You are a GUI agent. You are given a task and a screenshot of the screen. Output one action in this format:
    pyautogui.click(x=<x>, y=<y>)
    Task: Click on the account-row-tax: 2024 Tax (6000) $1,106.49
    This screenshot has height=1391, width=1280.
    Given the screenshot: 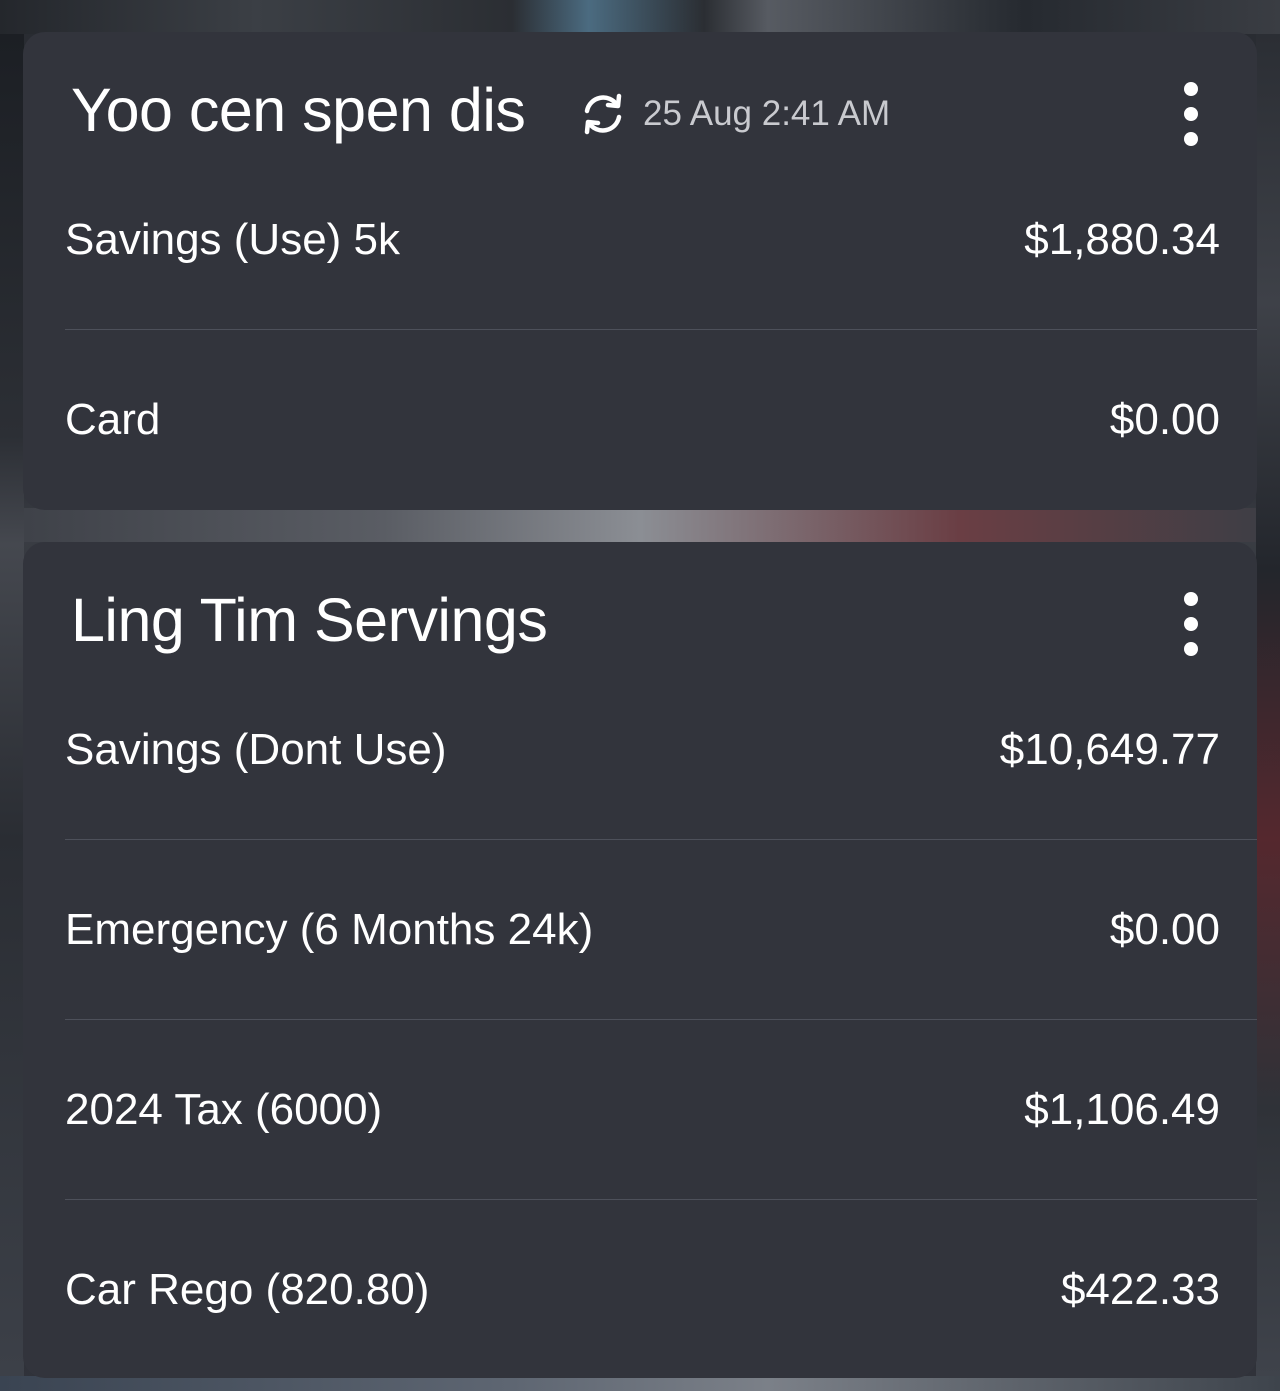 What is the action you would take?
    pyautogui.click(x=661, y=1110)
    